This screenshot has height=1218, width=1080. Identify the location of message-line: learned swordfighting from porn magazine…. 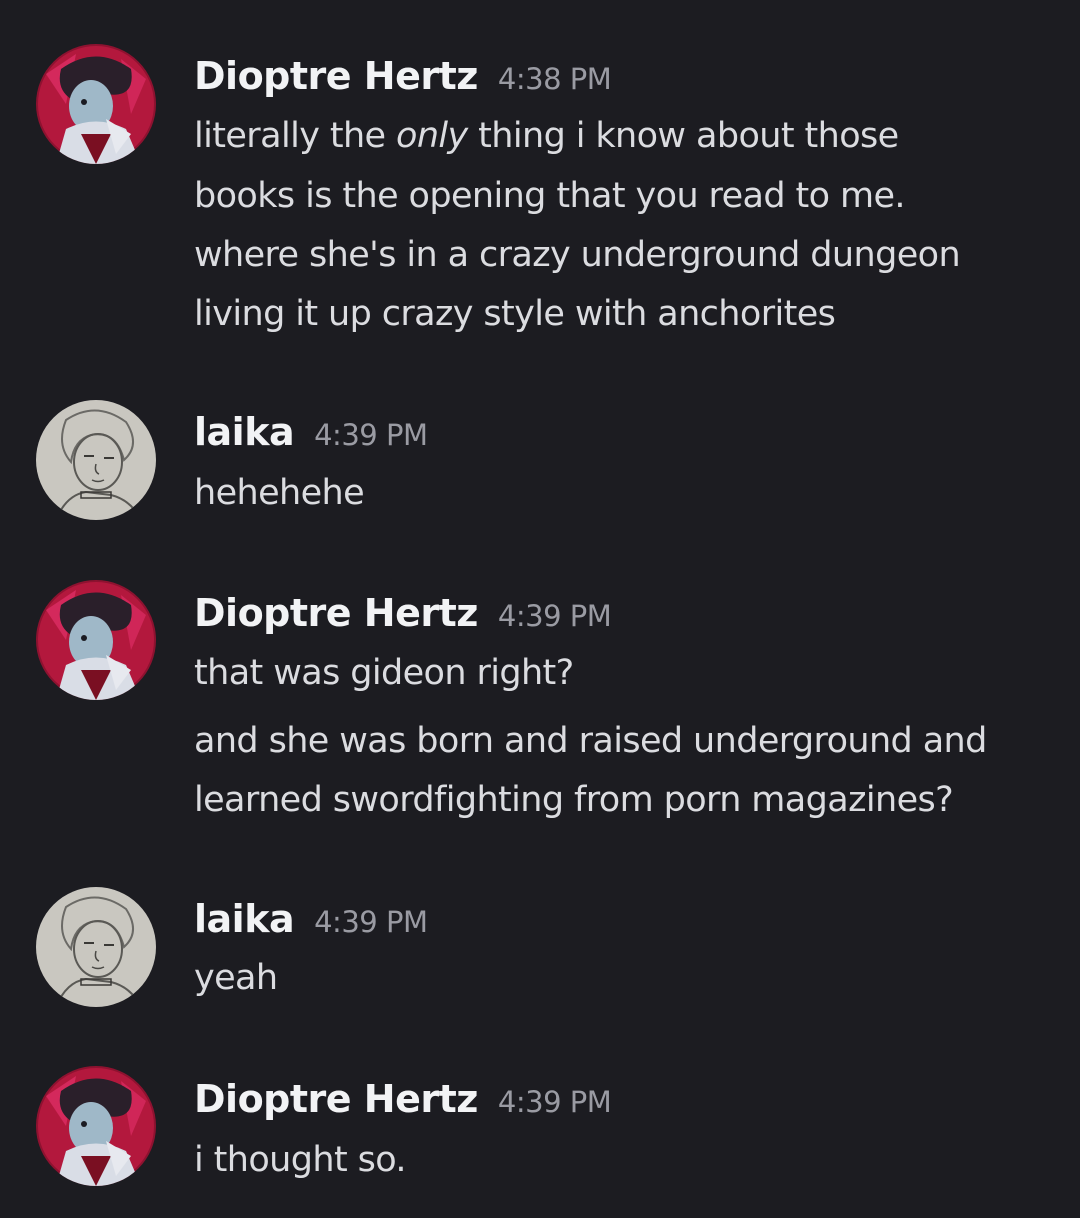
(574, 800).